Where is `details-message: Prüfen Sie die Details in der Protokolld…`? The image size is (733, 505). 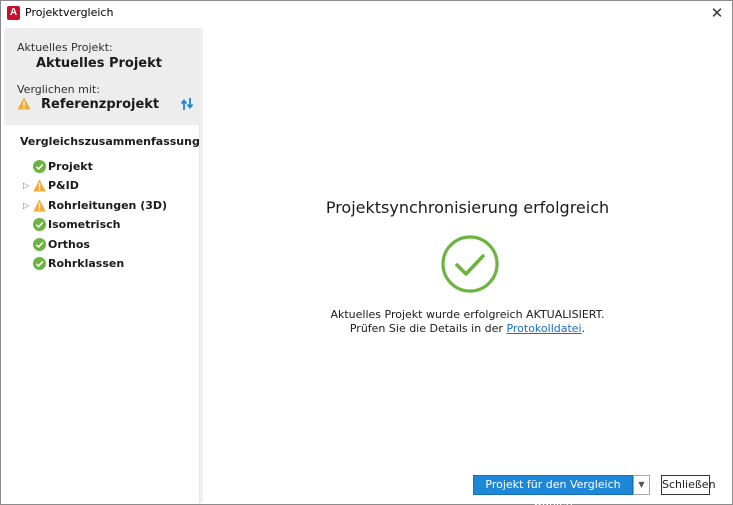 details-message: Prüfen Sie die Details in der Protokolld… is located at coordinates (467, 328).